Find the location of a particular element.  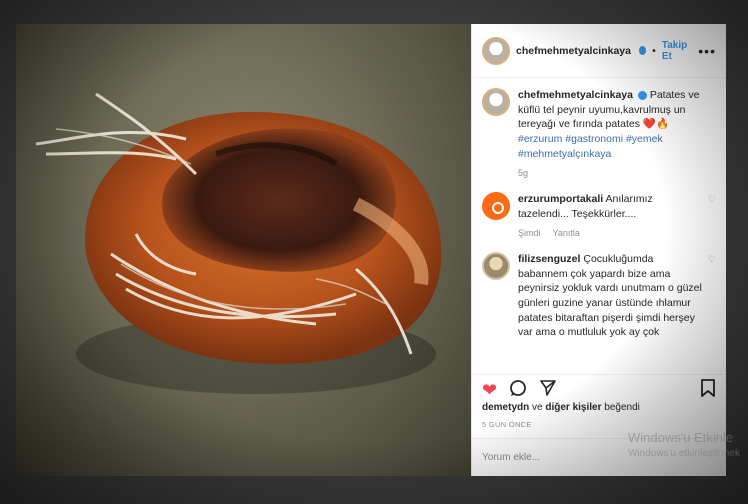

caption-emoji: ❤️🔥 is located at coordinates (656, 124).